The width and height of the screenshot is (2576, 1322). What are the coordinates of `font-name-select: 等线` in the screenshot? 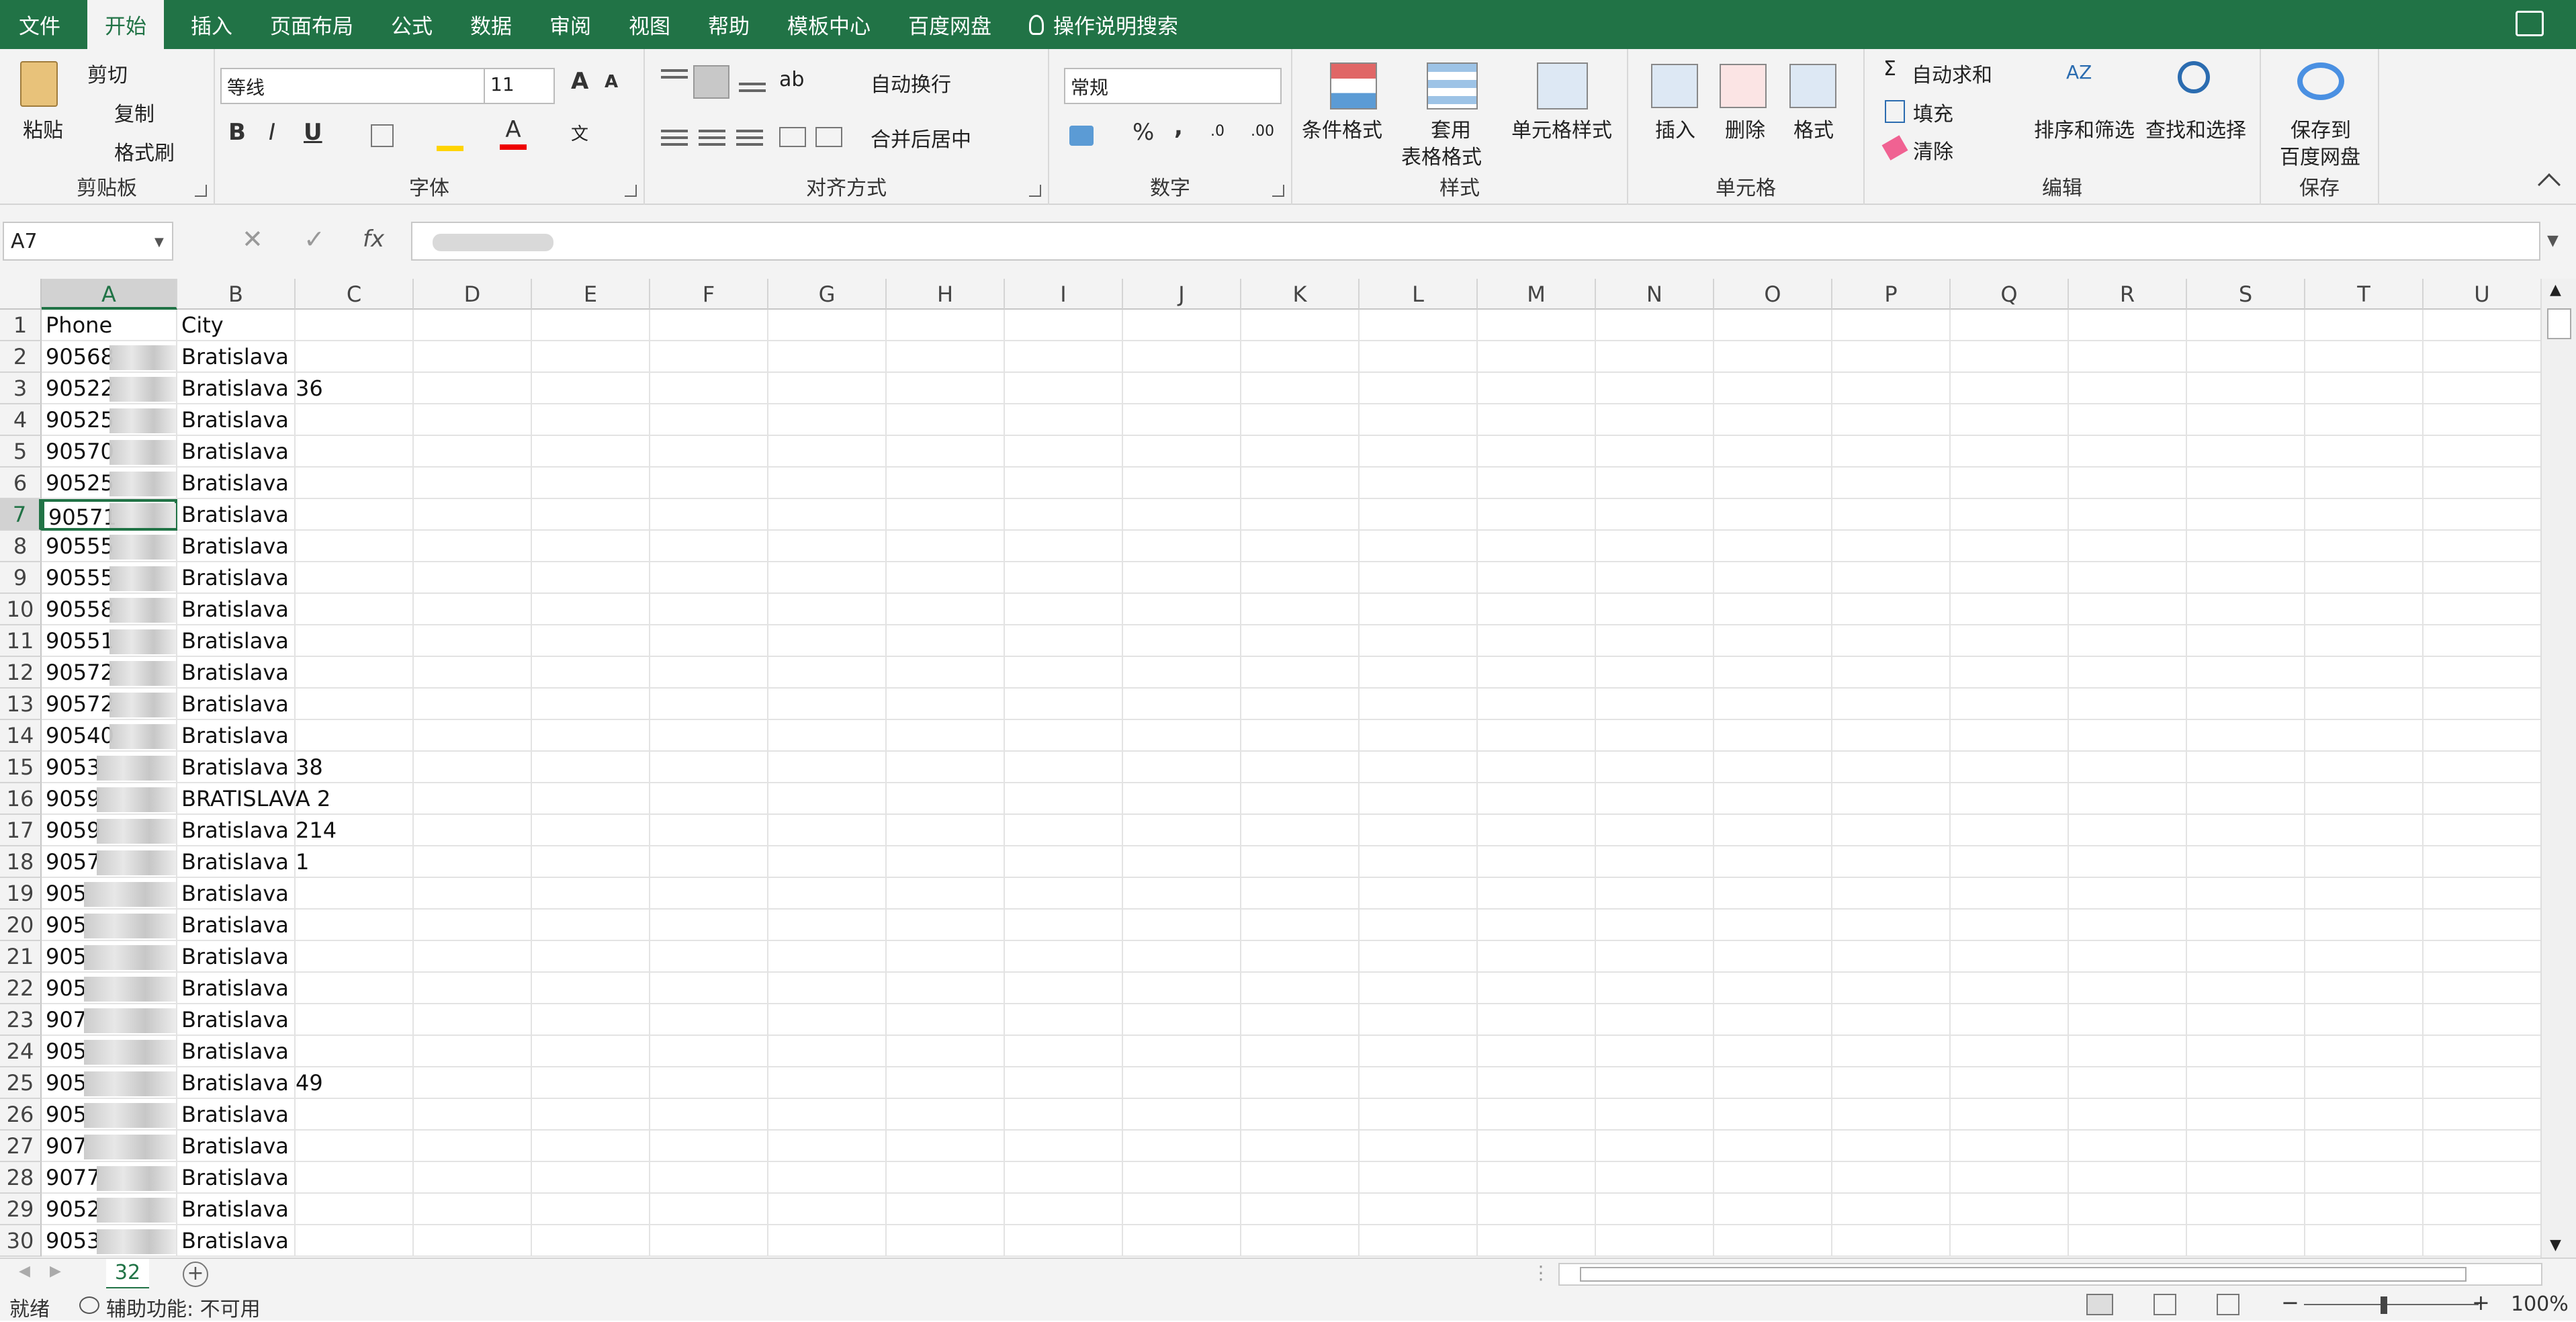 It's located at (353, 86).